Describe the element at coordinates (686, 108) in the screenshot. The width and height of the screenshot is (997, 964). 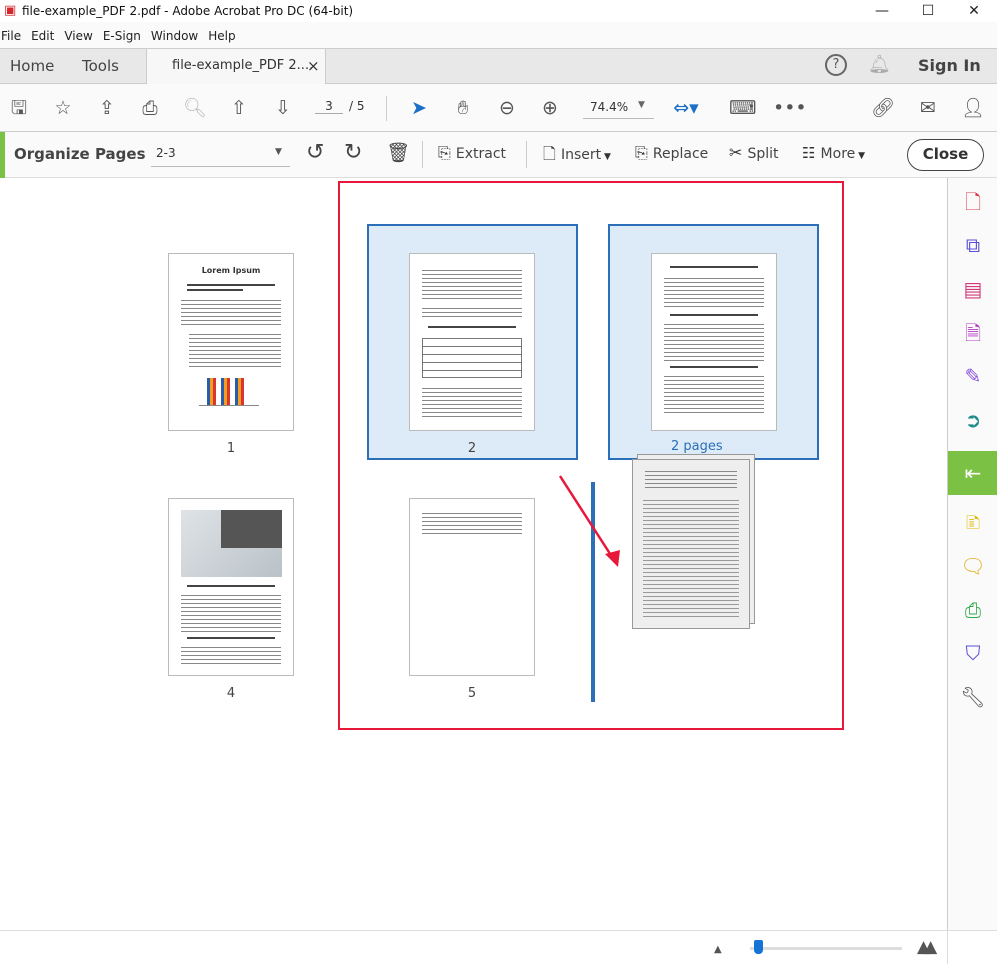
I see `fit-page-icon: ⇔▾` at that location.